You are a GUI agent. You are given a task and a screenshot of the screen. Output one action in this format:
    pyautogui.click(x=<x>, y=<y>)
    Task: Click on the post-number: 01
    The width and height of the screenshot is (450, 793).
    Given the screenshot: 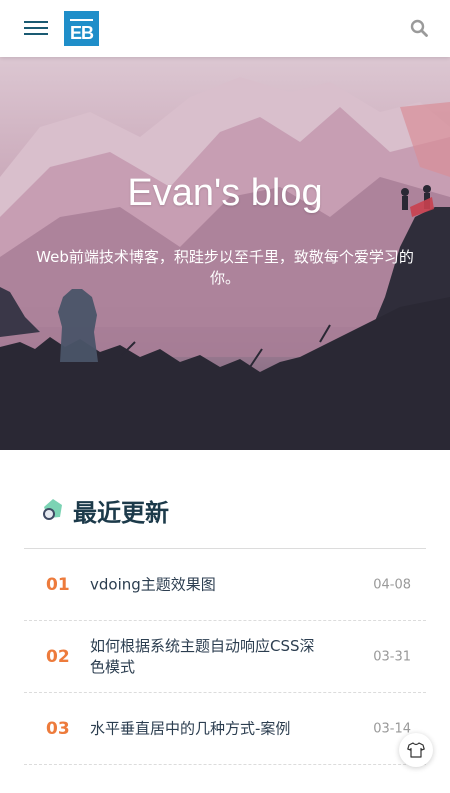 What is the action you would take?
    pyautogui.click(x=58, y=584)
    